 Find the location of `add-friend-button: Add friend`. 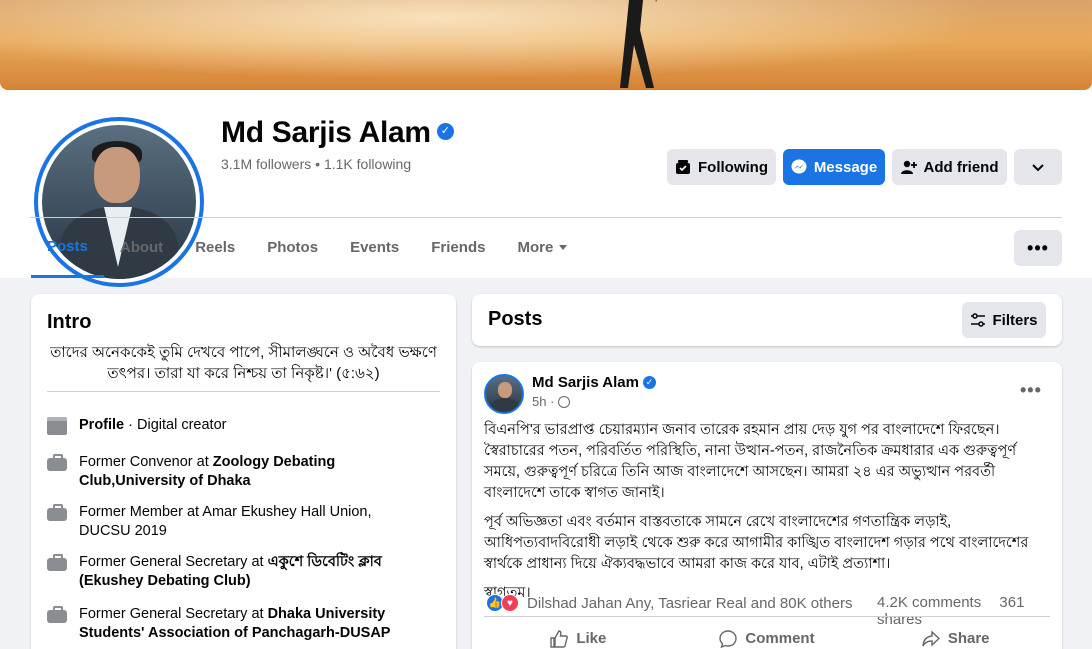

add-friend-button: Add friend is located at coordinates (949, 167).